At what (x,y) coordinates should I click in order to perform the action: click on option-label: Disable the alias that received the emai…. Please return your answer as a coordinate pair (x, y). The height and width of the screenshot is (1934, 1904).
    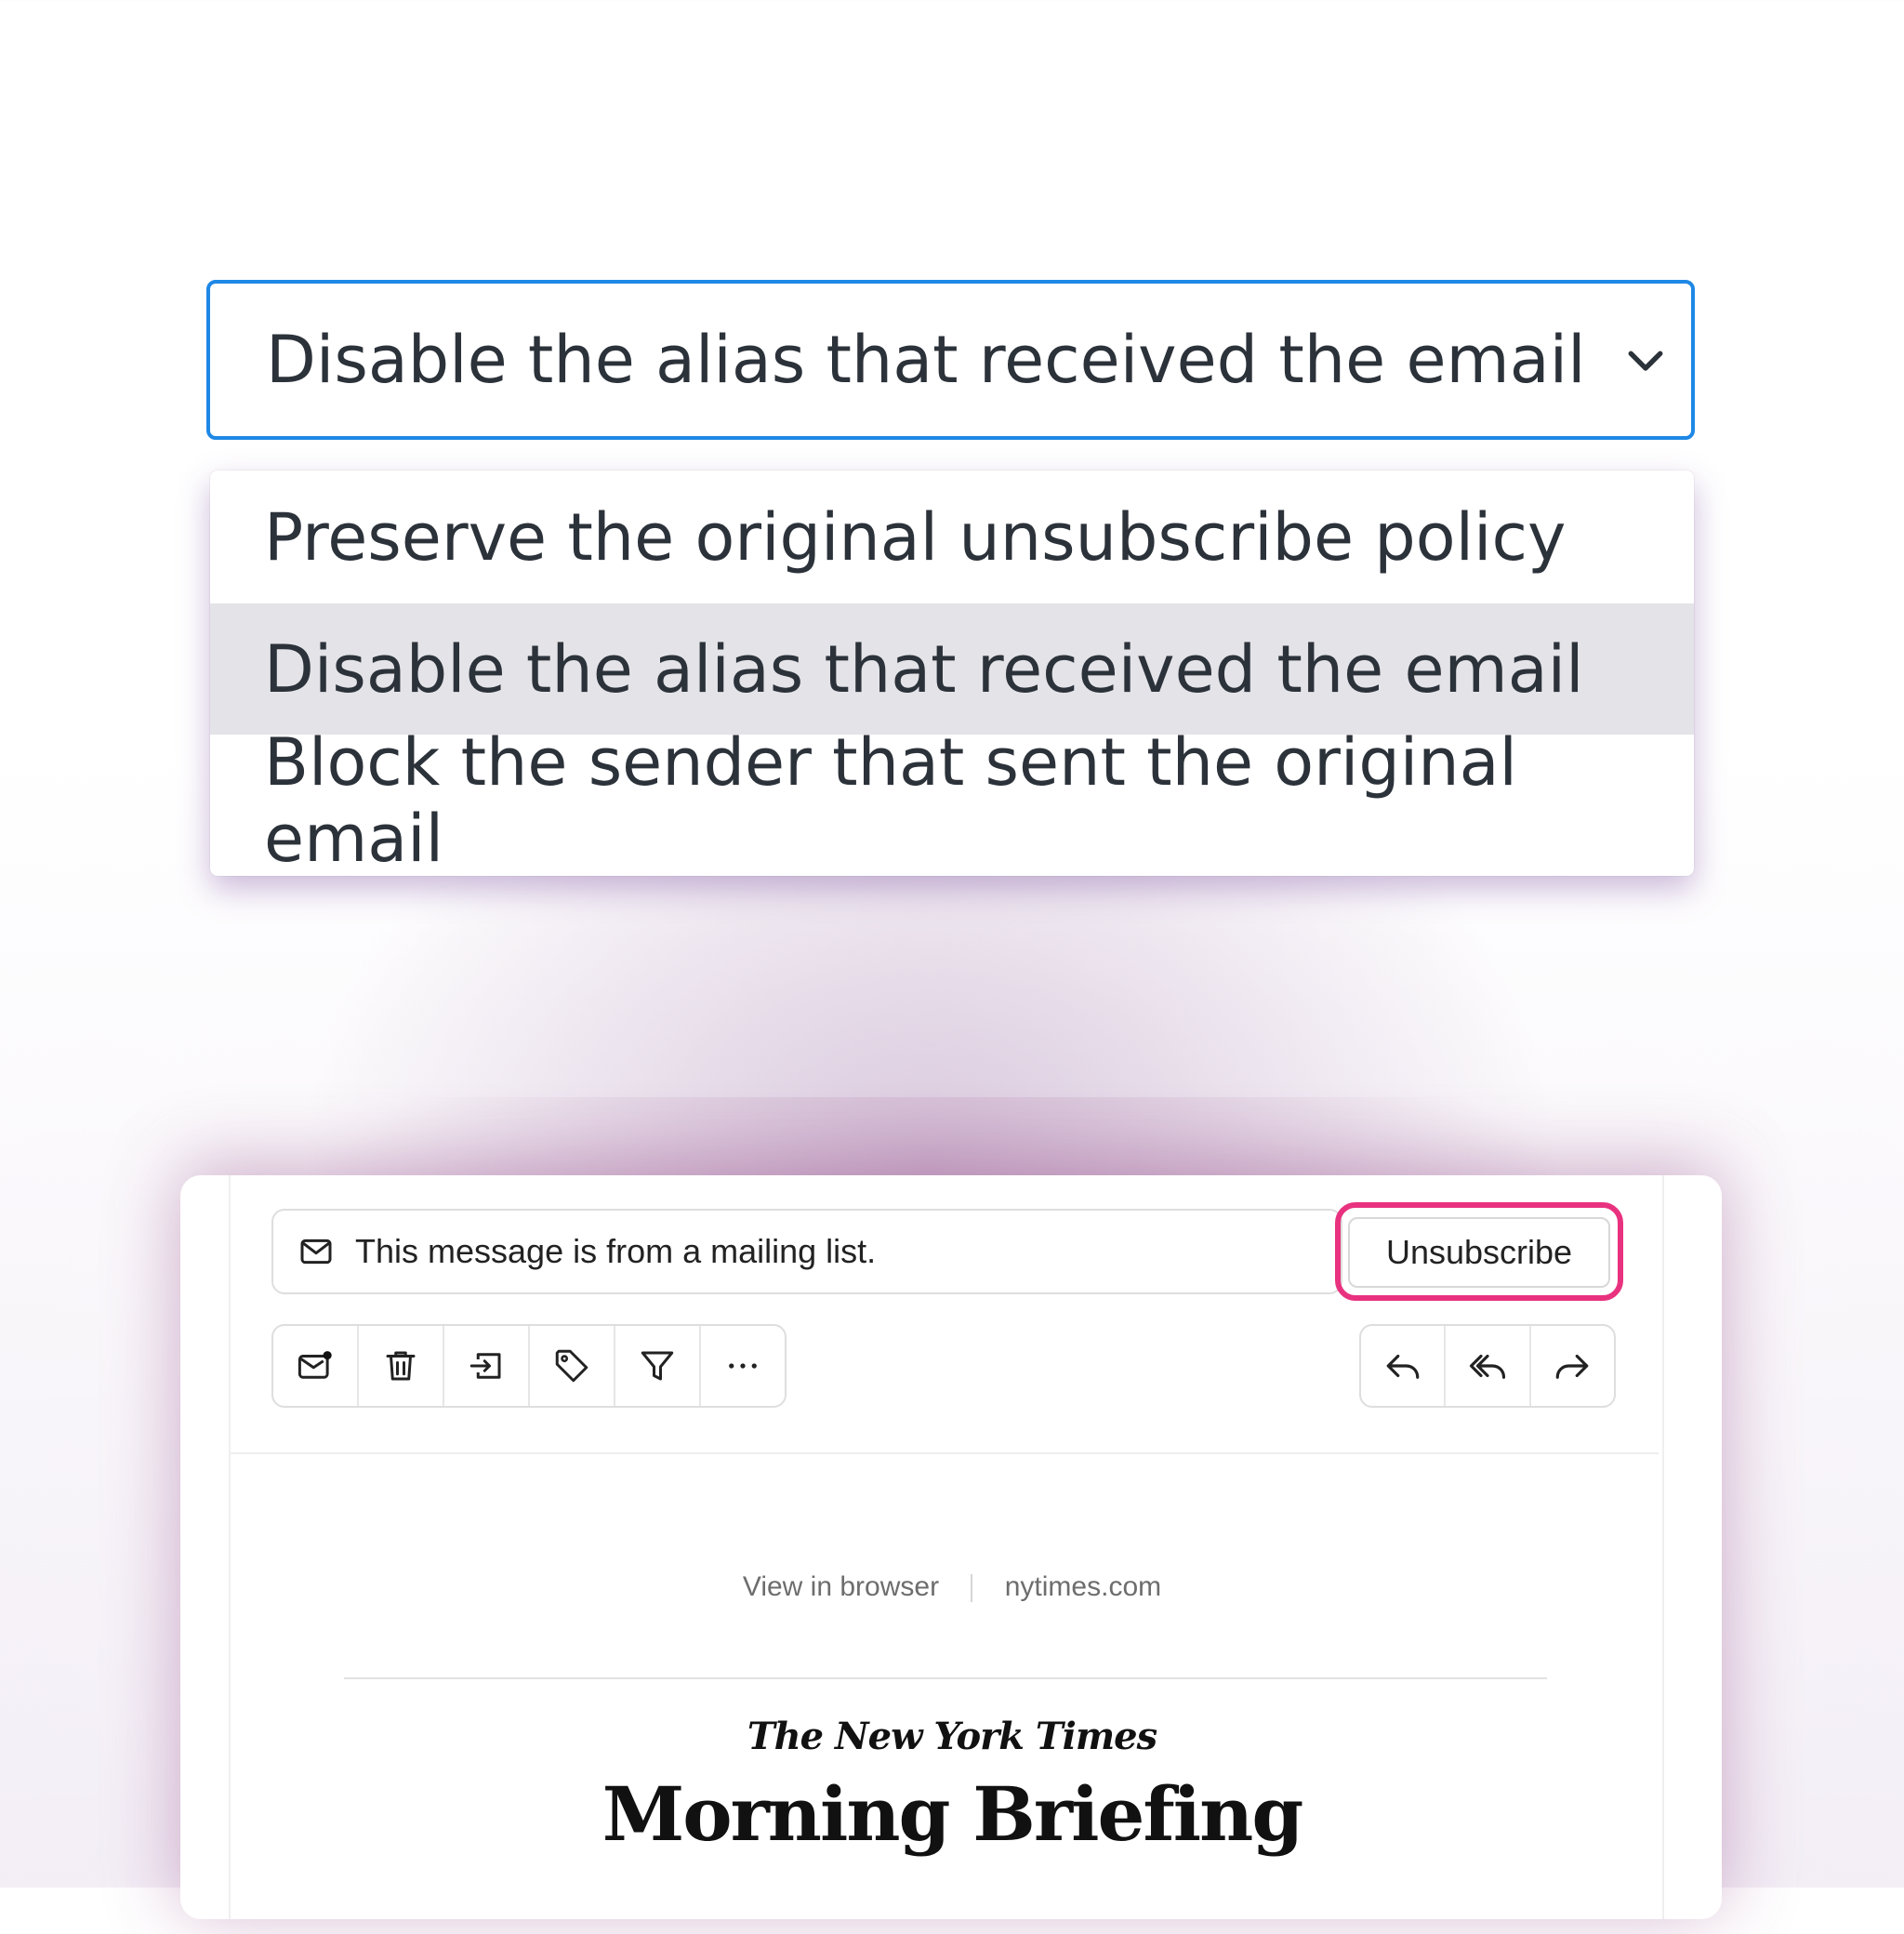
    Looking at the image, I should click on (924, 669).